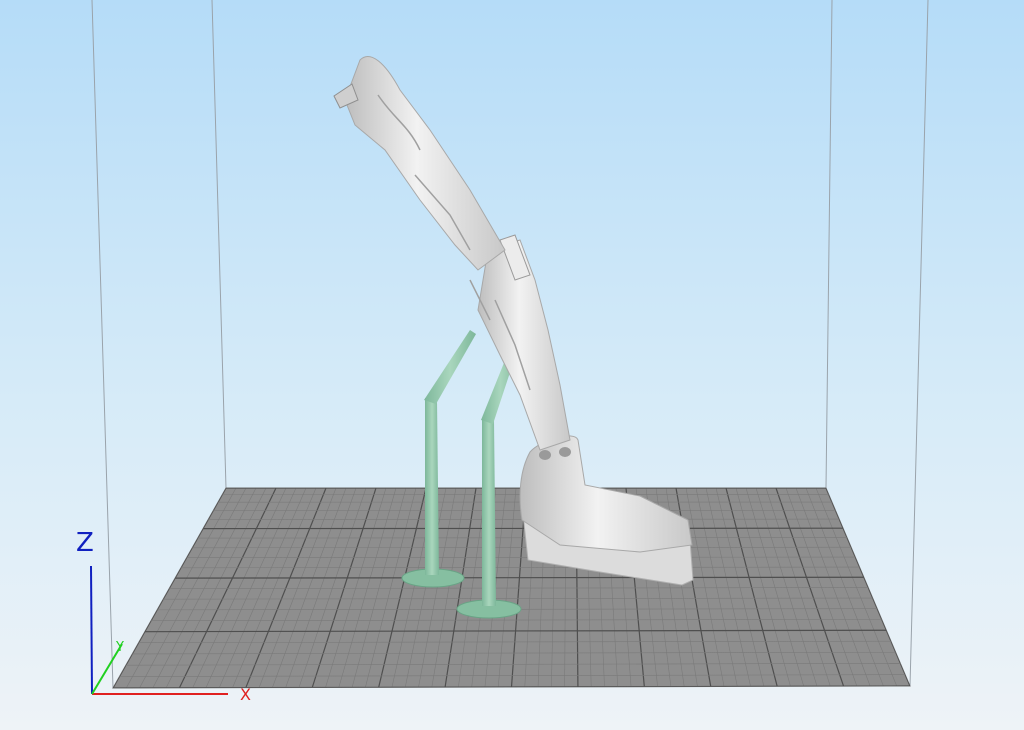  I want to click on x-axis-label: X, so click(245, 694).